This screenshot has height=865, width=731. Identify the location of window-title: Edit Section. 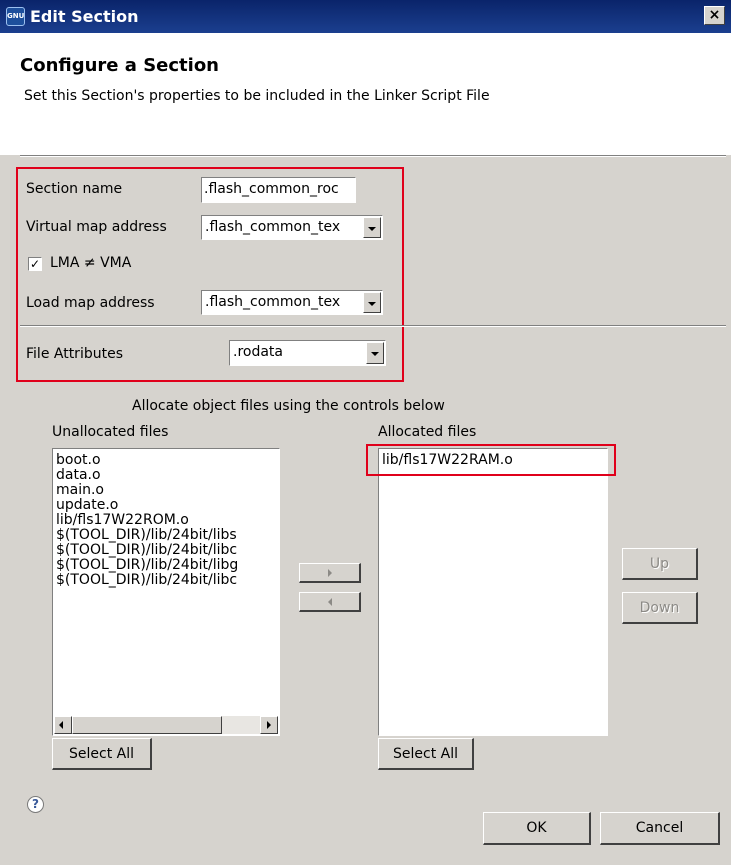
(84, 16).